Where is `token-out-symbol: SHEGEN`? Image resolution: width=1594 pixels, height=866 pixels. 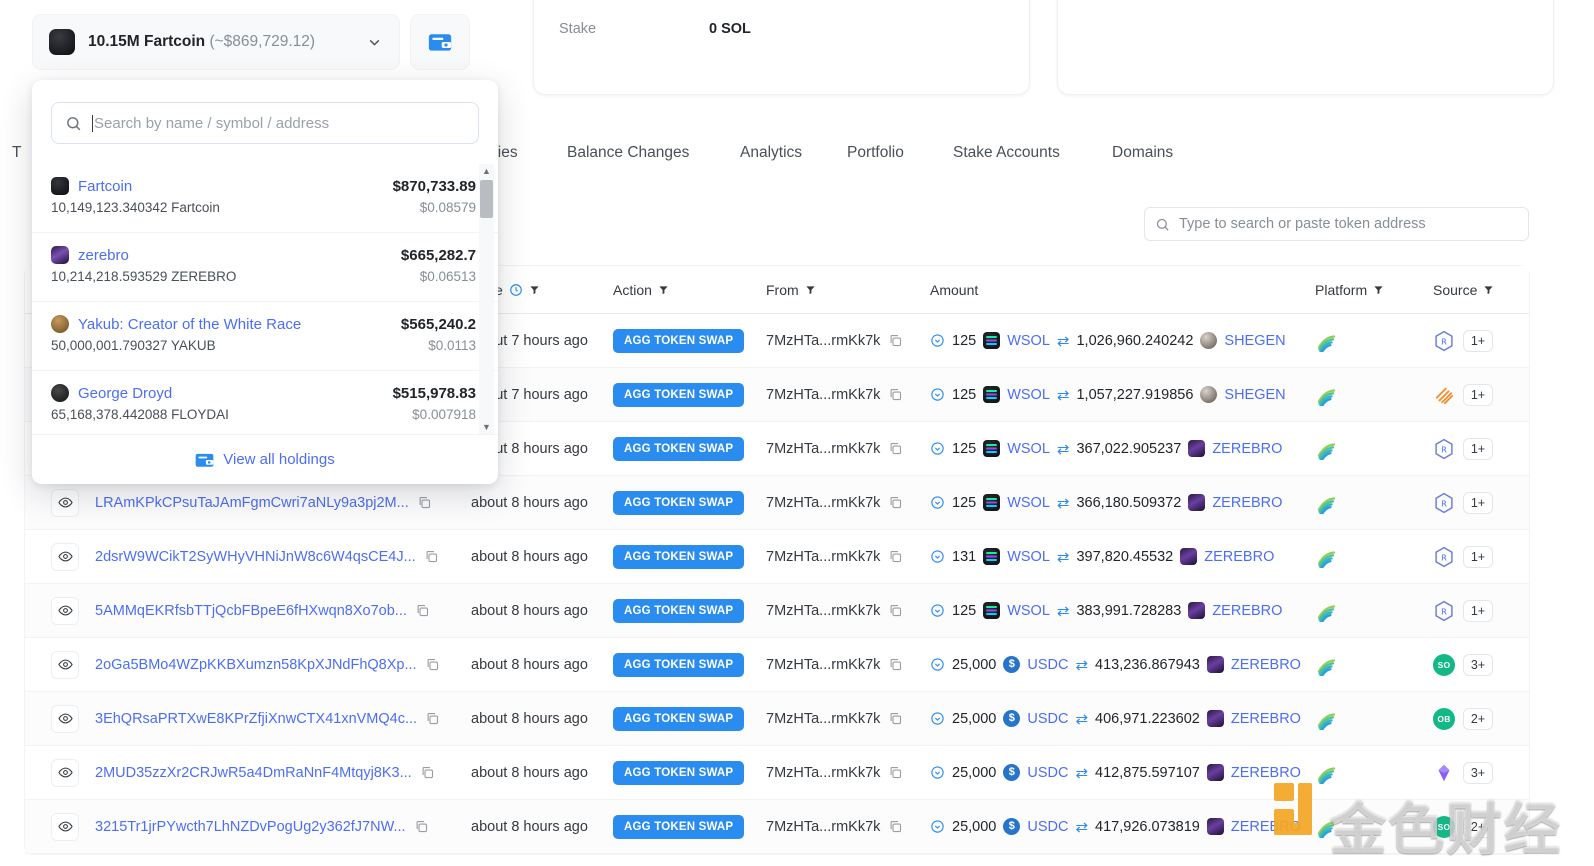 token-out-symbol: SHEGEN is located at coordinates (1254, 341).